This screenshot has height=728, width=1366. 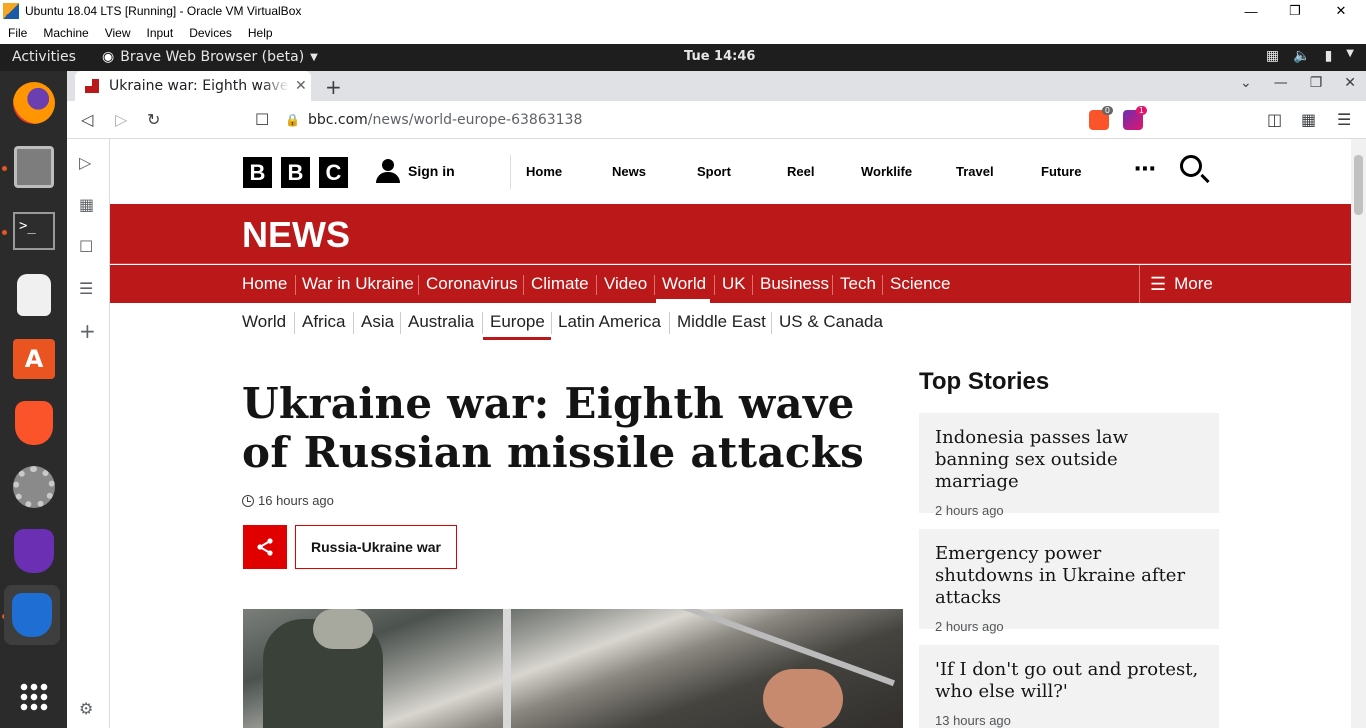 What do you see at coordinates (1061, 171) in the screenshot?
I see `top-nav-future: Future` at bounding box center [1061, 171].